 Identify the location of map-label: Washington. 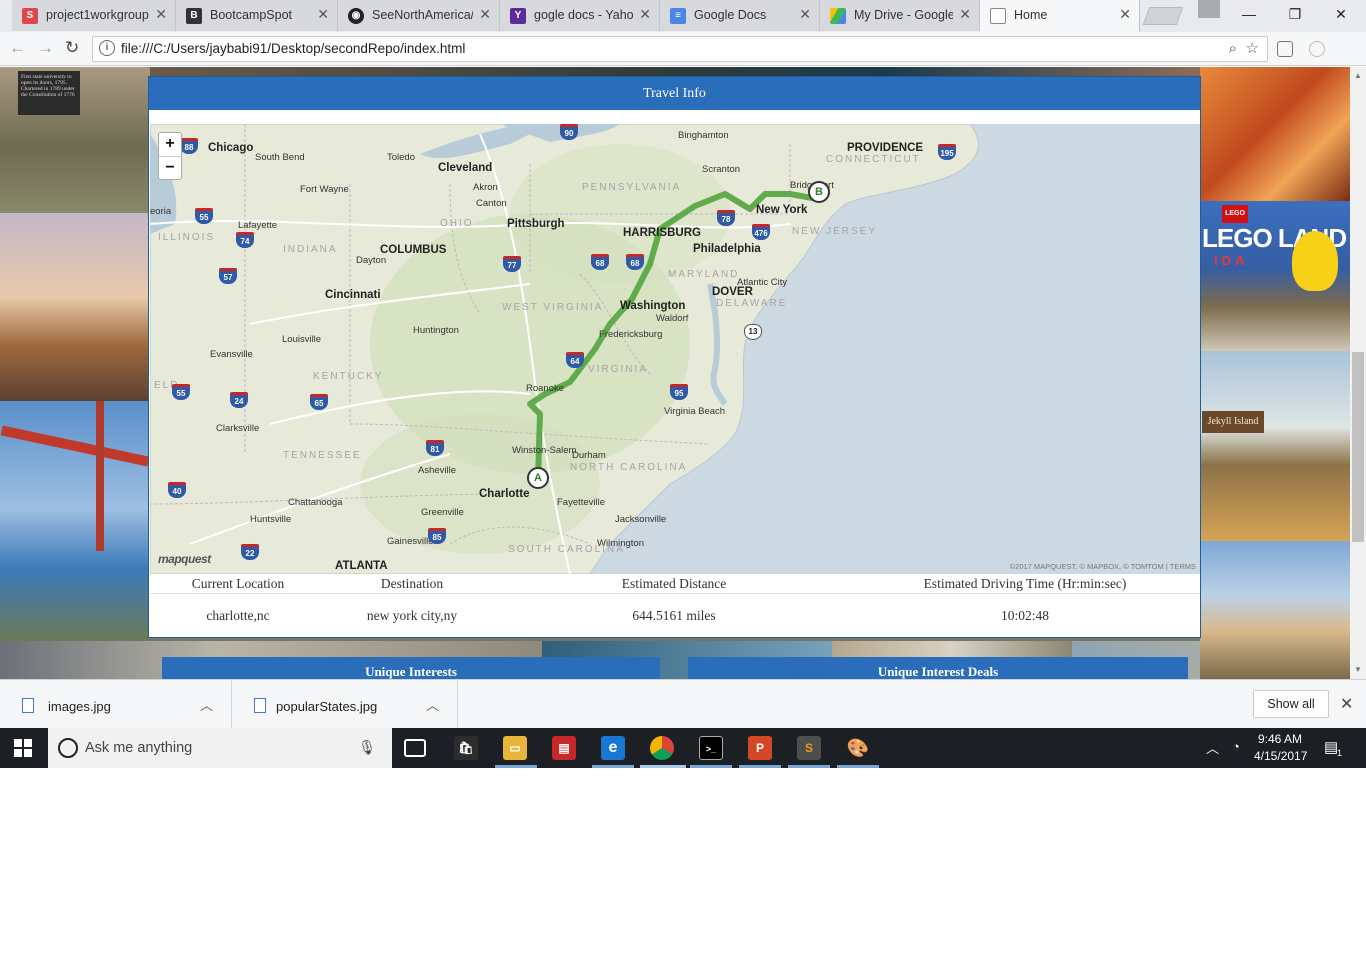
(653, 306).